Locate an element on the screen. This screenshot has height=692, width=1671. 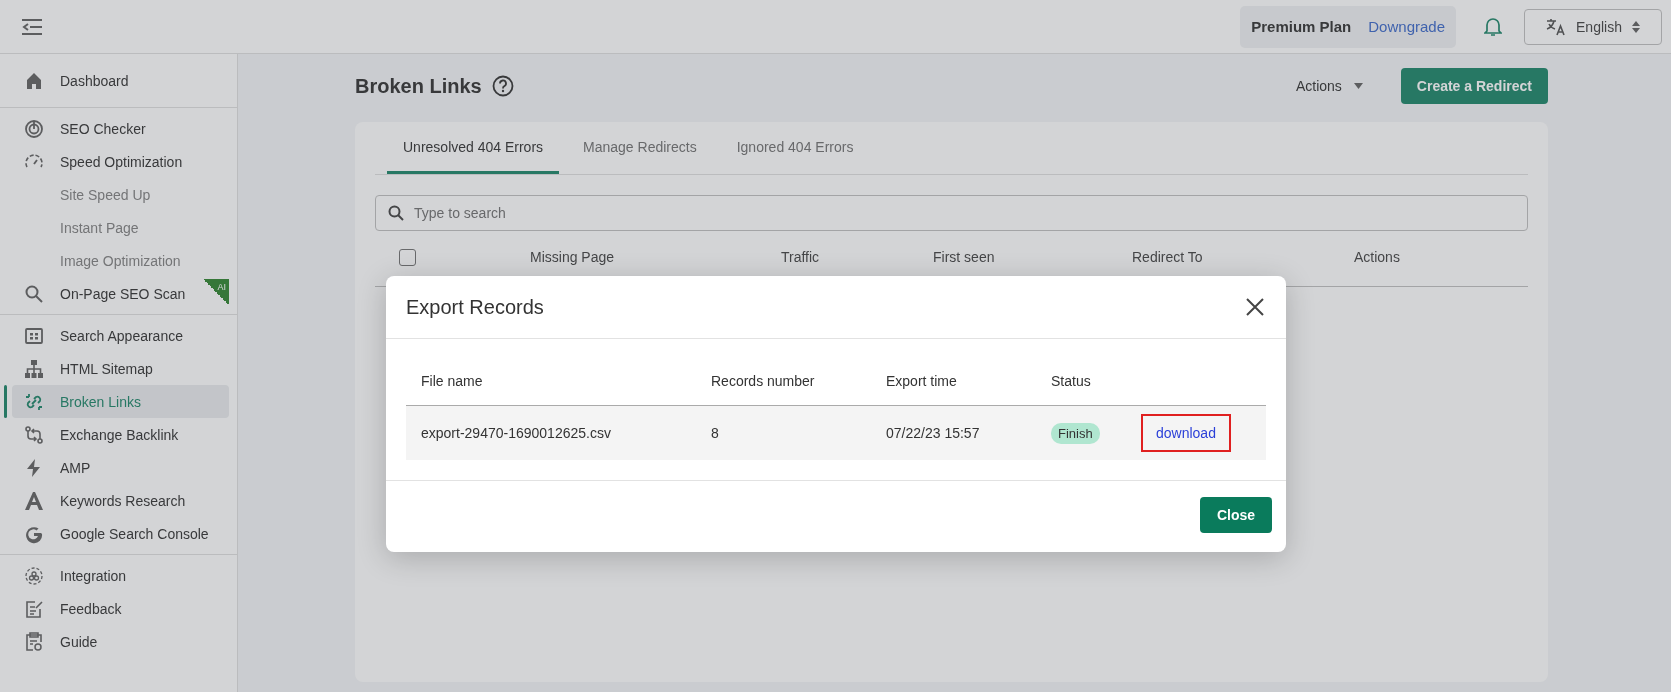
column-header: Actions is located at coordinates (1377, 257).